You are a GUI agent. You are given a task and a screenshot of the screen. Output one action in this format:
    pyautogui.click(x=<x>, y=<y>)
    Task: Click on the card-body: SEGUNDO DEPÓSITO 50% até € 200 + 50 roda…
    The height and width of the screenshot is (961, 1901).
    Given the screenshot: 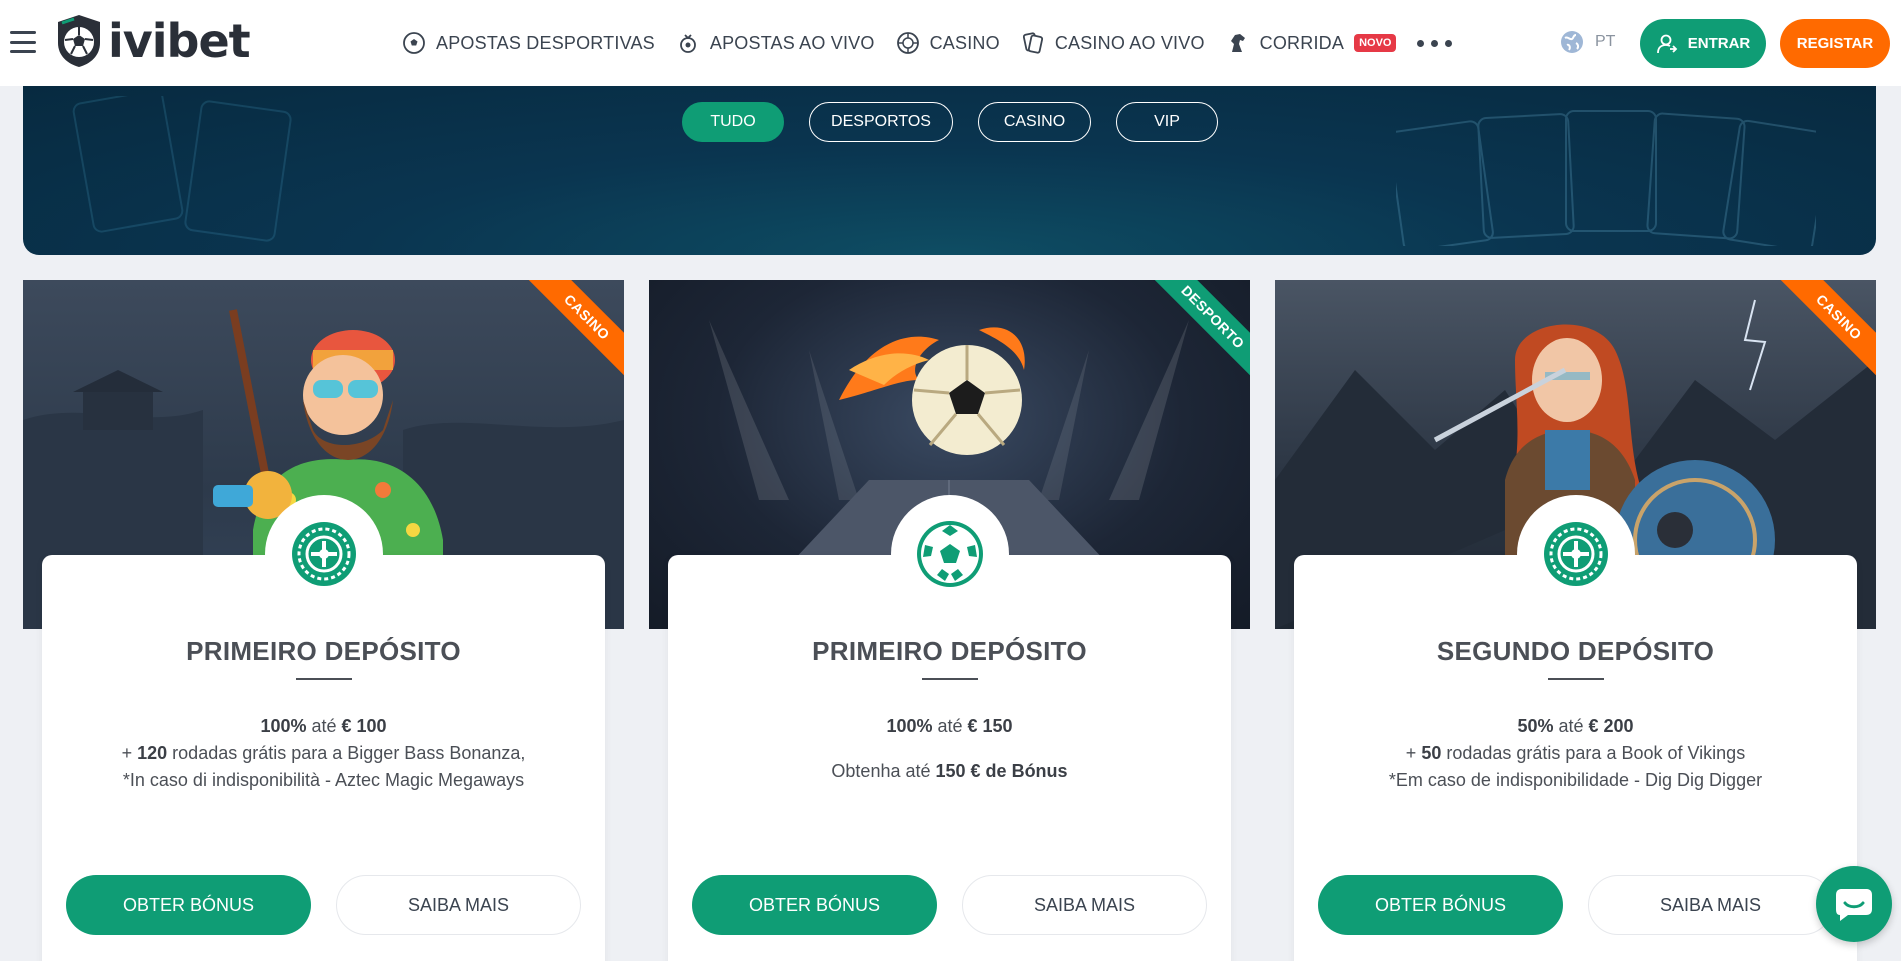 What is the action you would take?
    pyautogui.click(x=1575, y=728)
    